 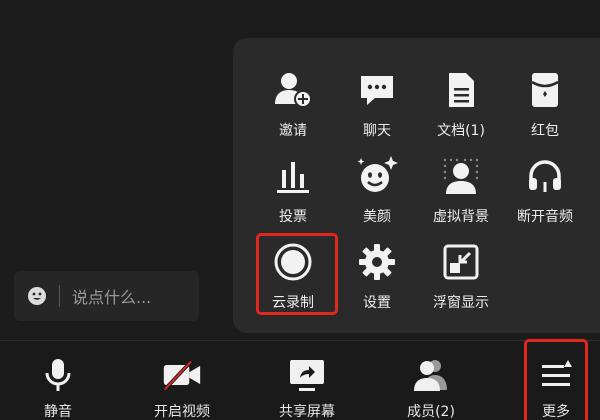 What do you see at coordinates (545, 217) in the screenshot?
I see `disconnect-audio-label: 断开音频` at bounding box center [545, 217].